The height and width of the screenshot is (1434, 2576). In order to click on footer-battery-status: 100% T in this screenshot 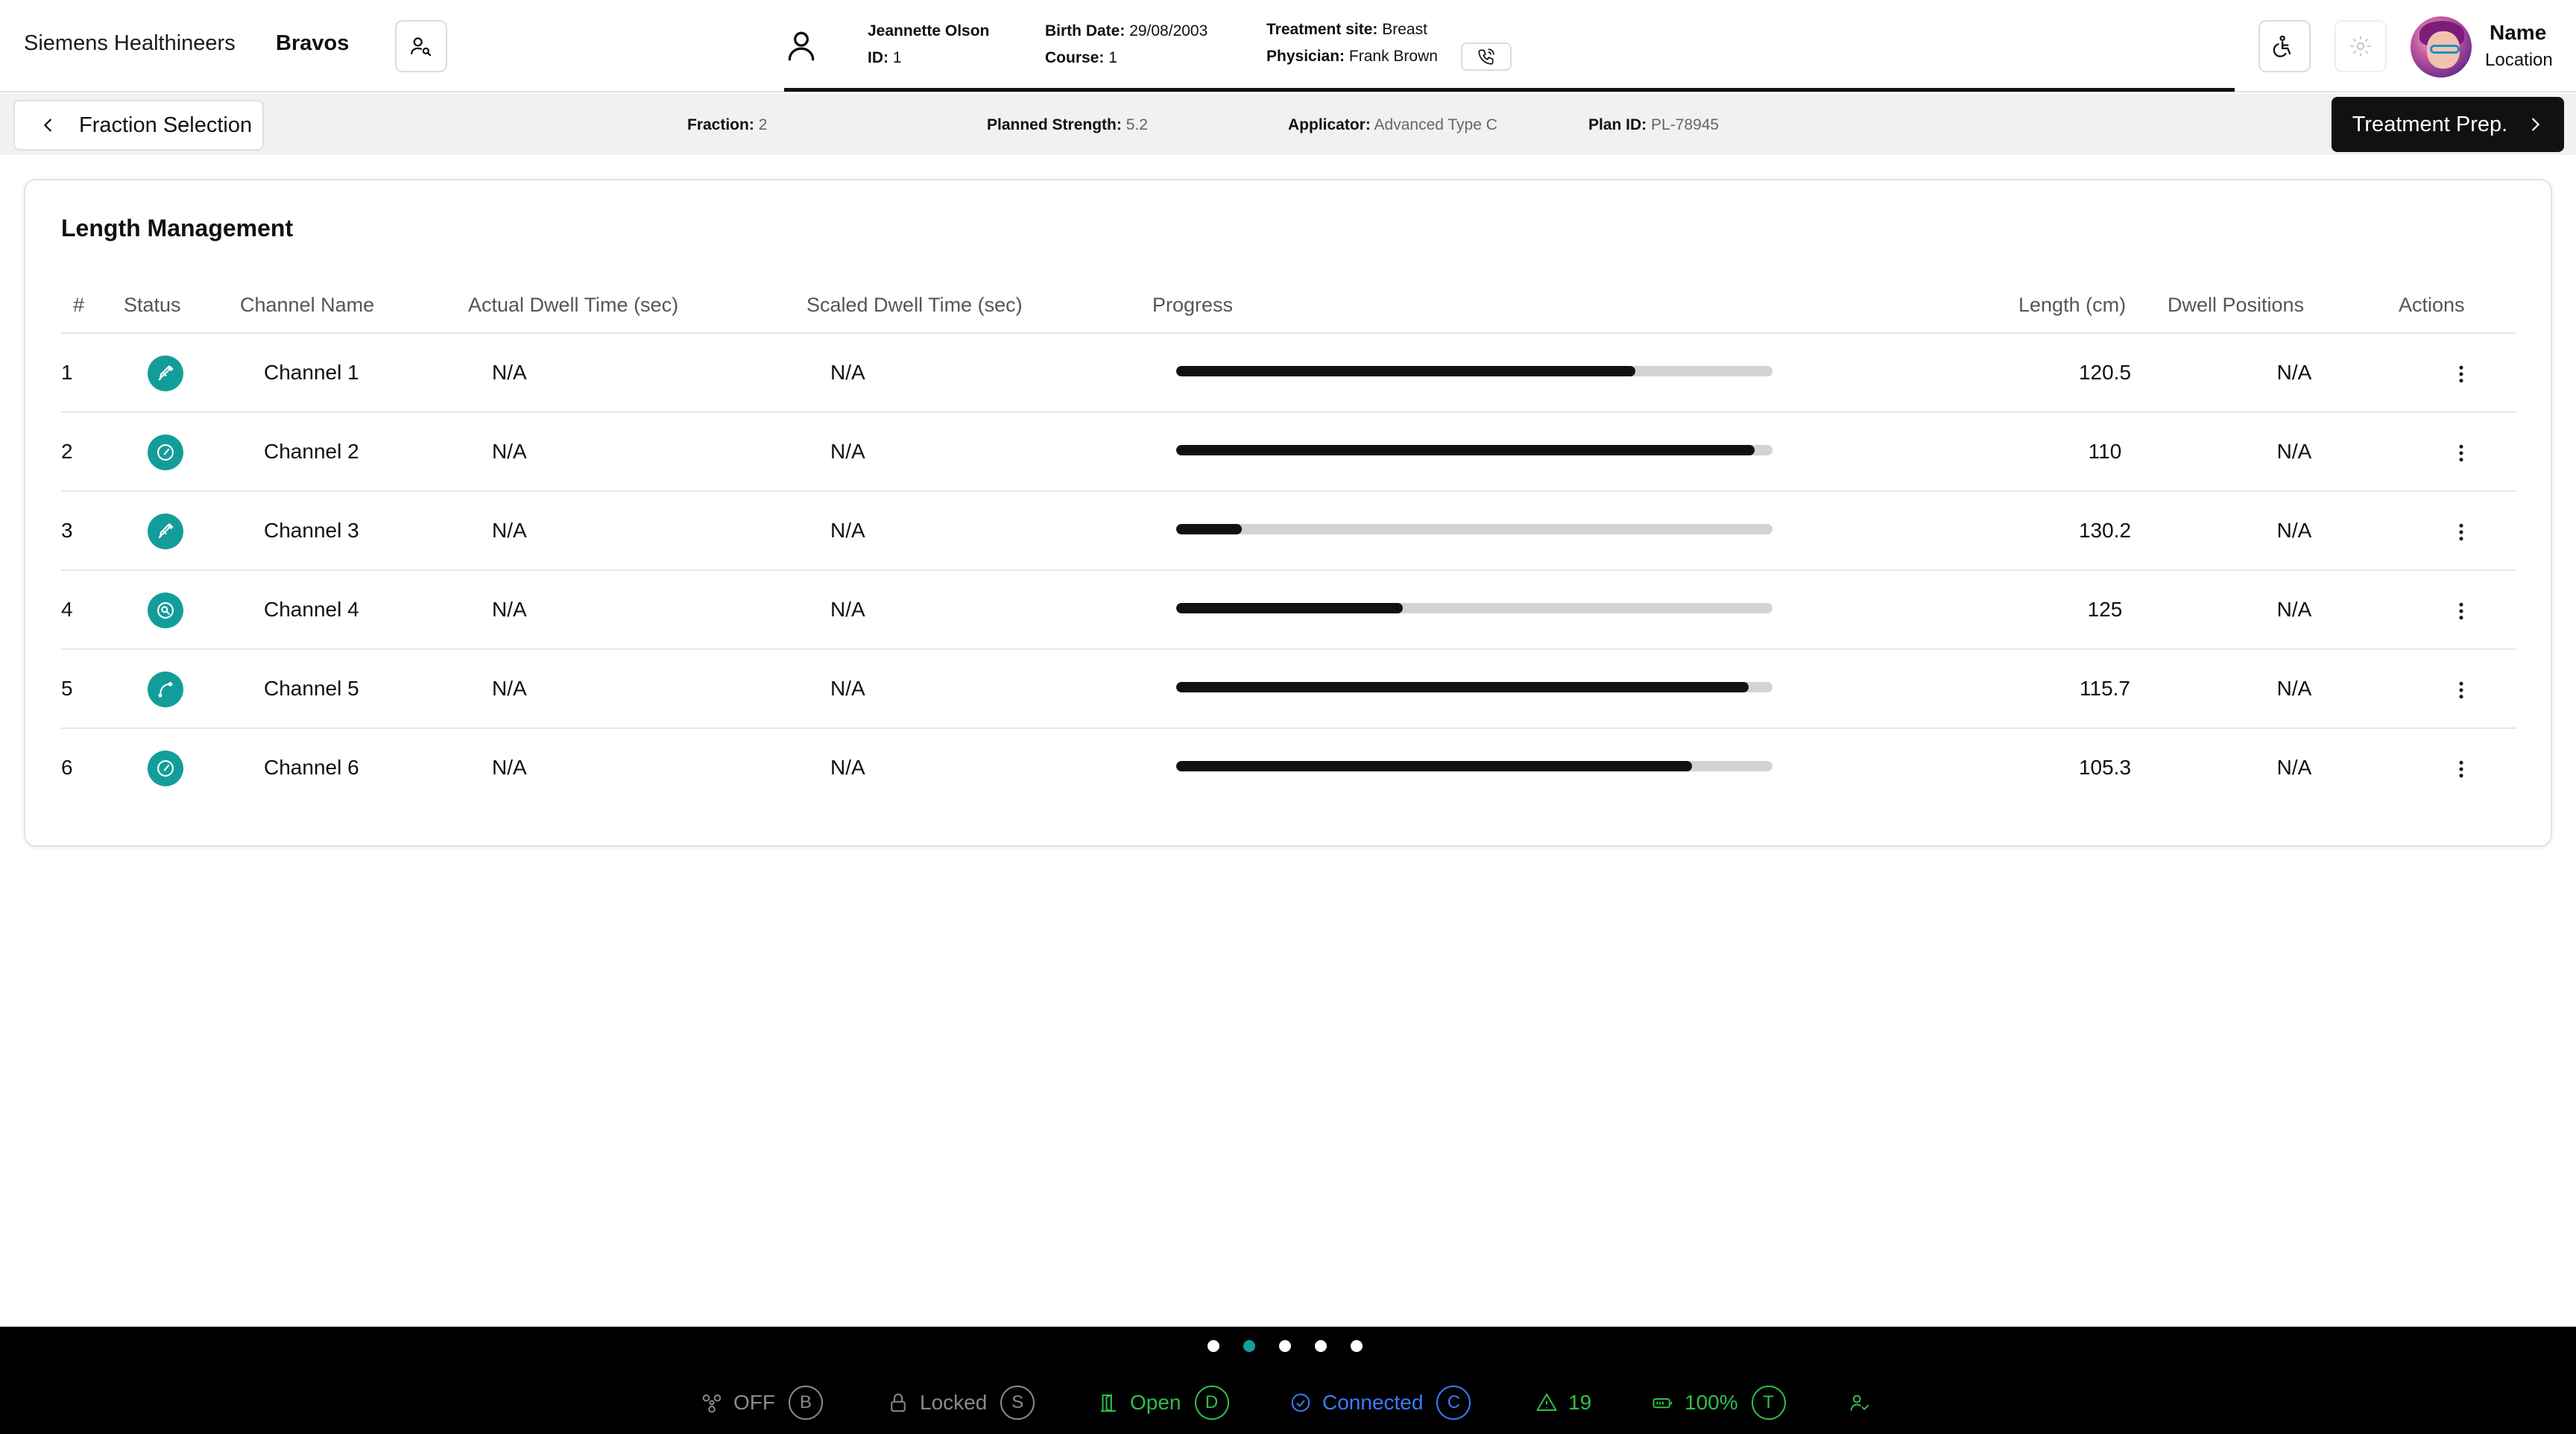, I will do `click(1719, 1403)`.